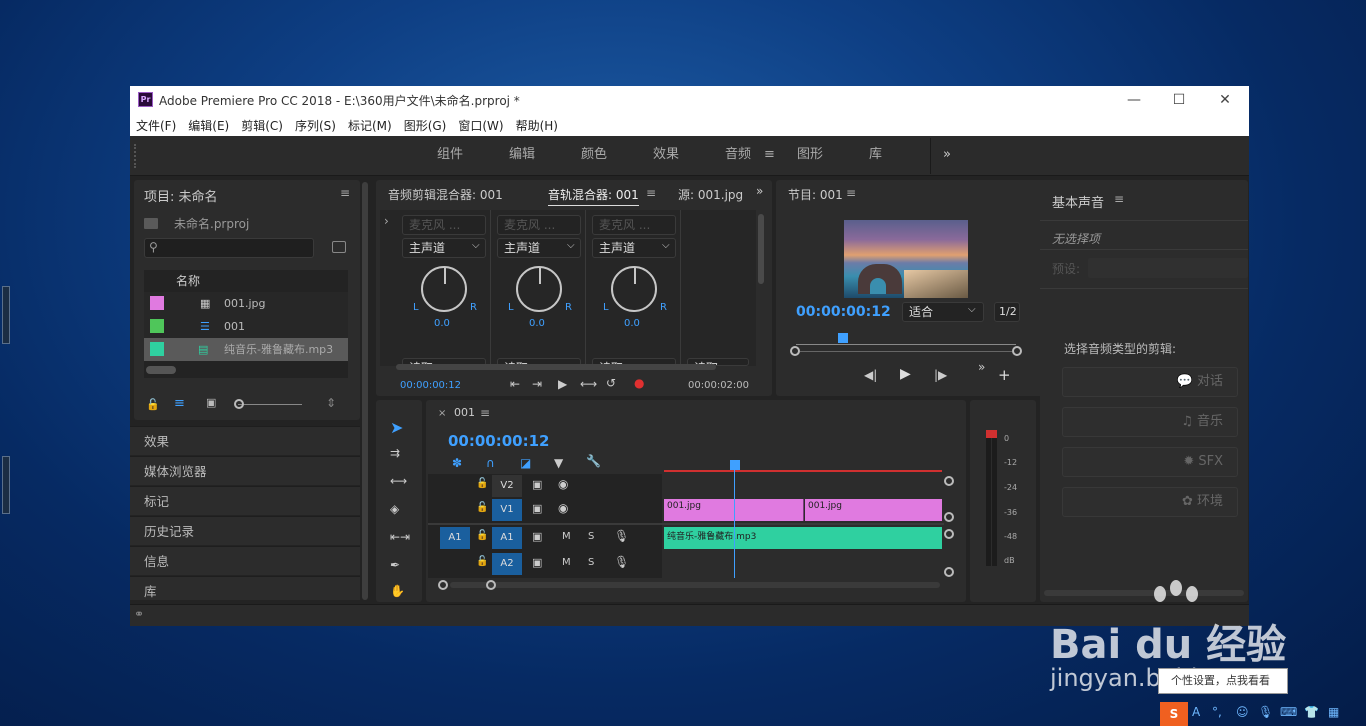 The width and height of the screenshot is (1366, 726). What do you see at coordinates (507, 486) in the screenshot?
I see `track-v2-label: V2` at bounding box center [507, 486].